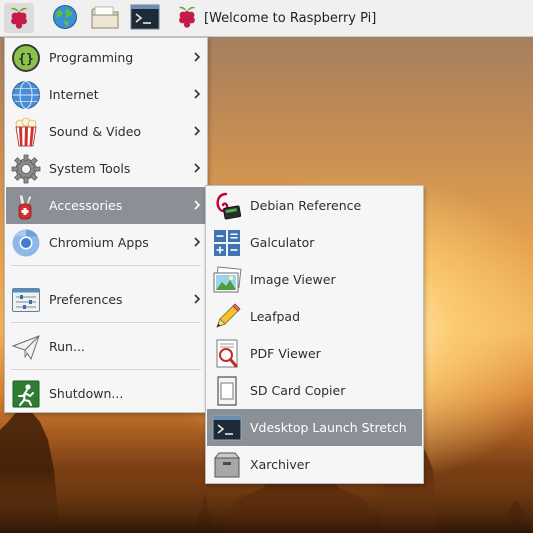 Image resolution: width=533 pixels, height=533 pixels. Describe the element at coordinates (280, 464) in the screenshot. I see `menu-item-label: Xarchiver` at that location.